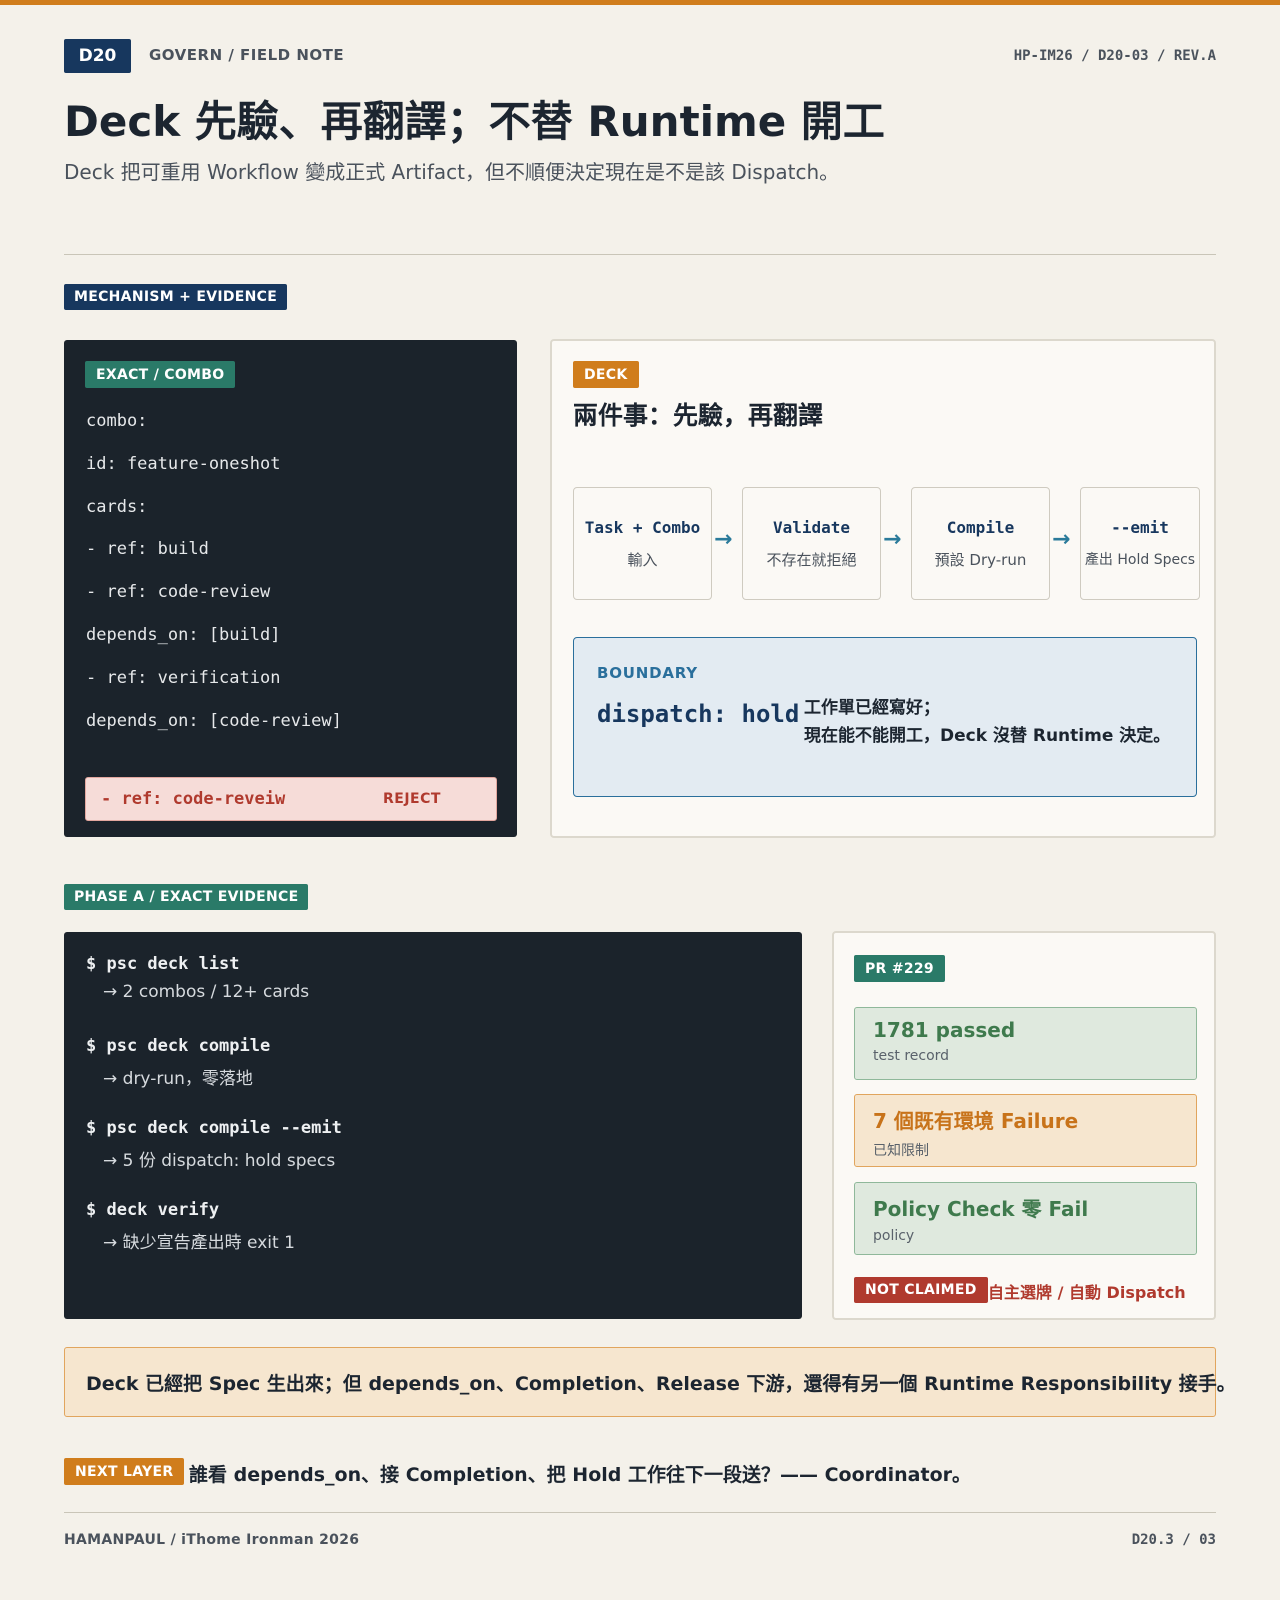 The image size is (1280, 1600). I want to click on flow-step-validate: Validate 不存在就拒絕, so click(811, 543).